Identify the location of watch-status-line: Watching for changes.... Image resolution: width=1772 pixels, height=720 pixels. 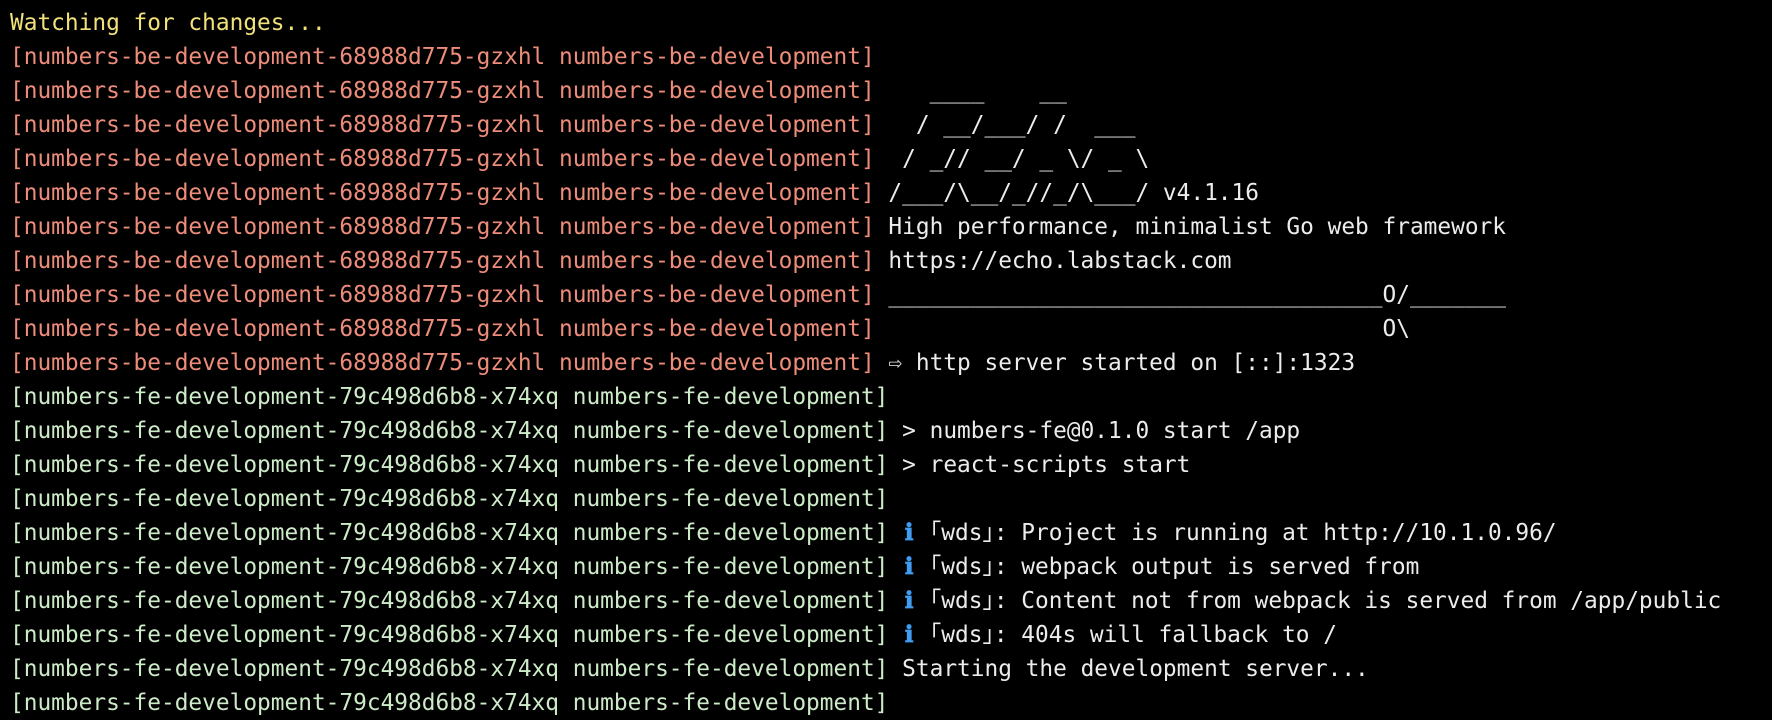
(168, 23).